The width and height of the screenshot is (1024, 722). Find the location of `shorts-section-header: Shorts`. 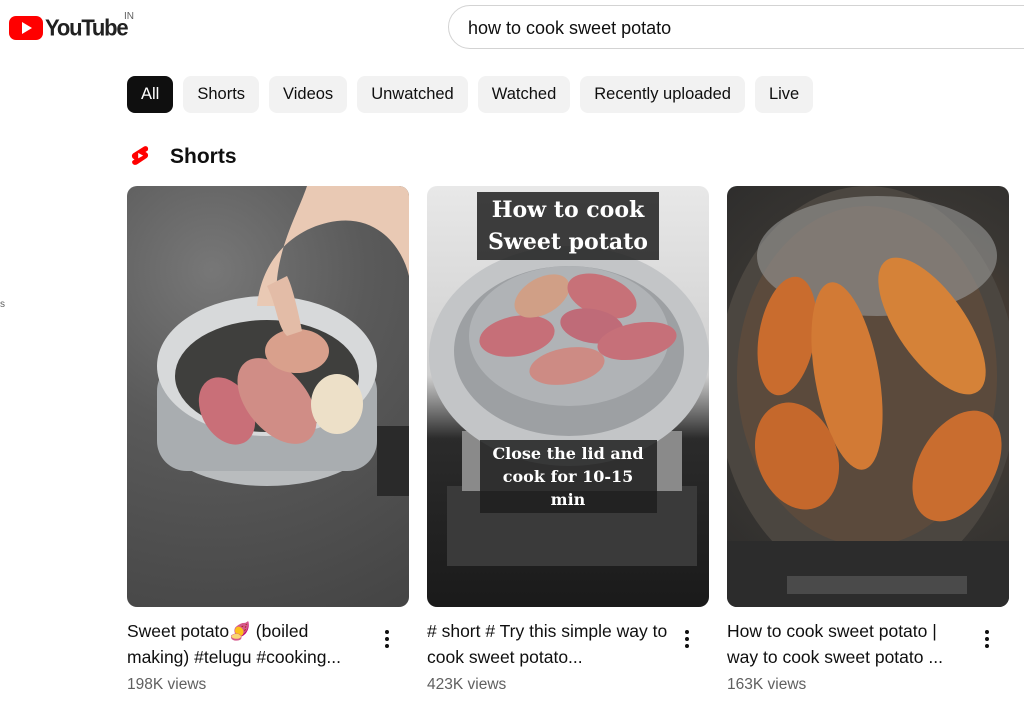

shorts-section-header: Shorts is located at coordinates (183, 157).